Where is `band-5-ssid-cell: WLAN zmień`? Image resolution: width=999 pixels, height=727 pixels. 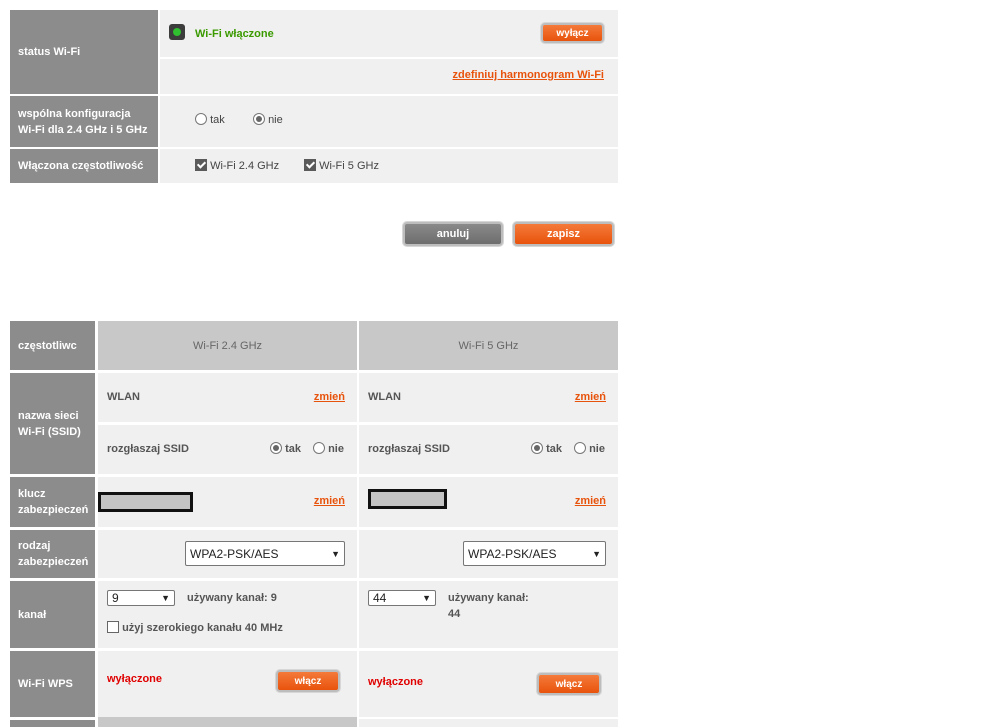 band-5-ssid-cell: WLAN zmień is located at coordinates (488, 397).